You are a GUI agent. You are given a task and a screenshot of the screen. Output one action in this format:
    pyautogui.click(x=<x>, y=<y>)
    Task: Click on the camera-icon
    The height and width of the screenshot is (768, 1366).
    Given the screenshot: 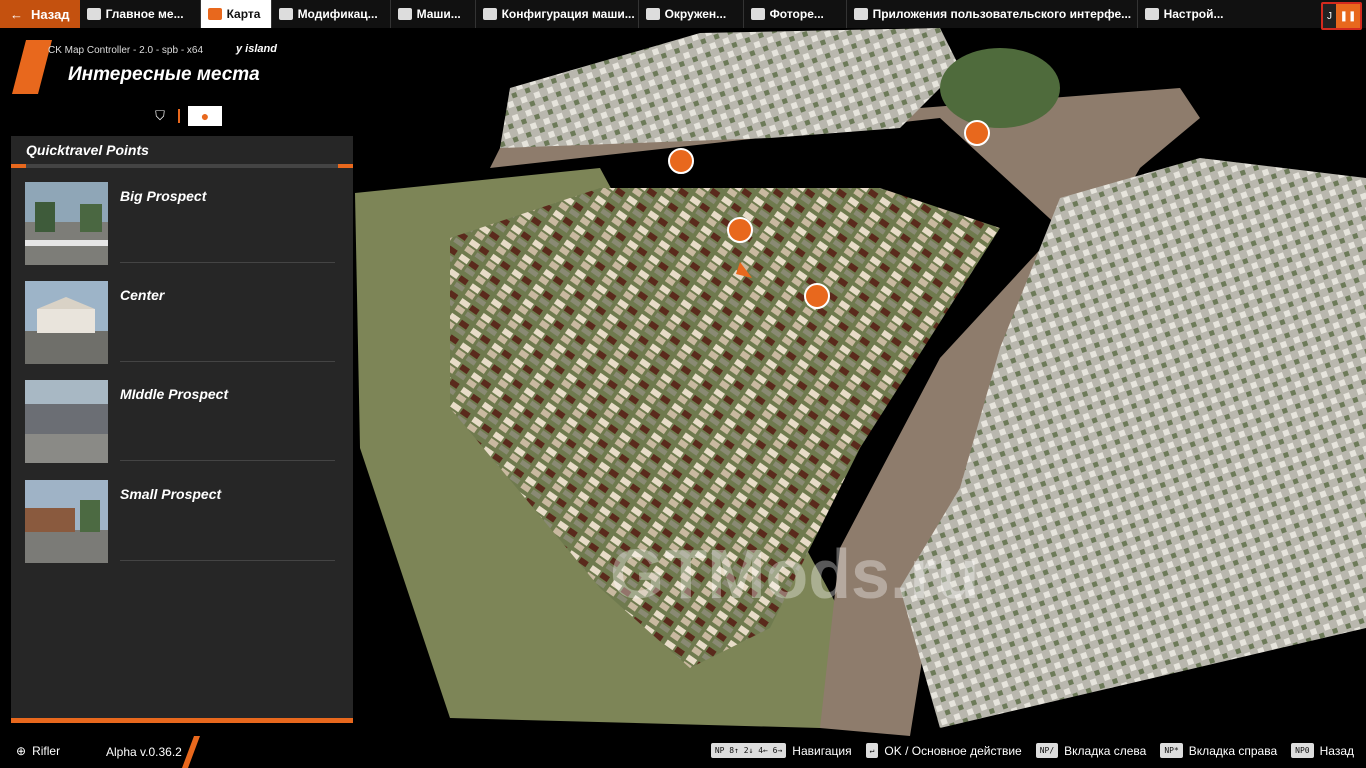 What is the action you would take?
    pyautogui.click(x=757, y=14)
    